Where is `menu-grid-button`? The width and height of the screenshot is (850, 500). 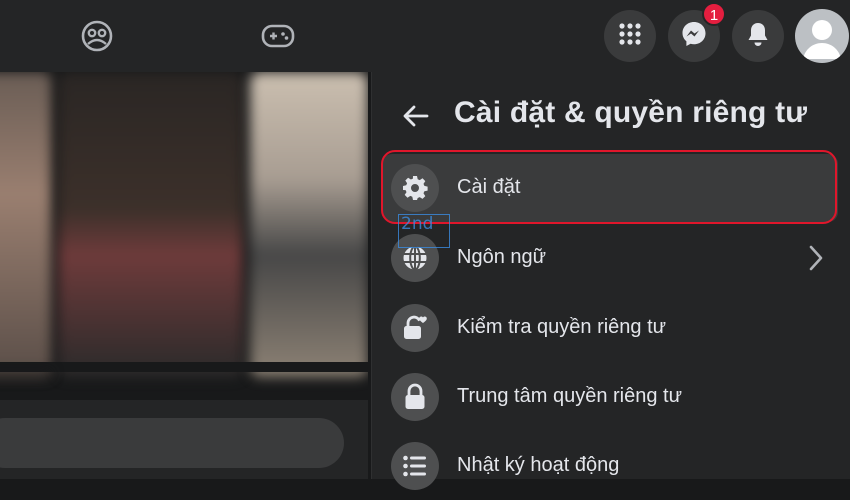 menu-grid-button is located at coordinates (630, 36).